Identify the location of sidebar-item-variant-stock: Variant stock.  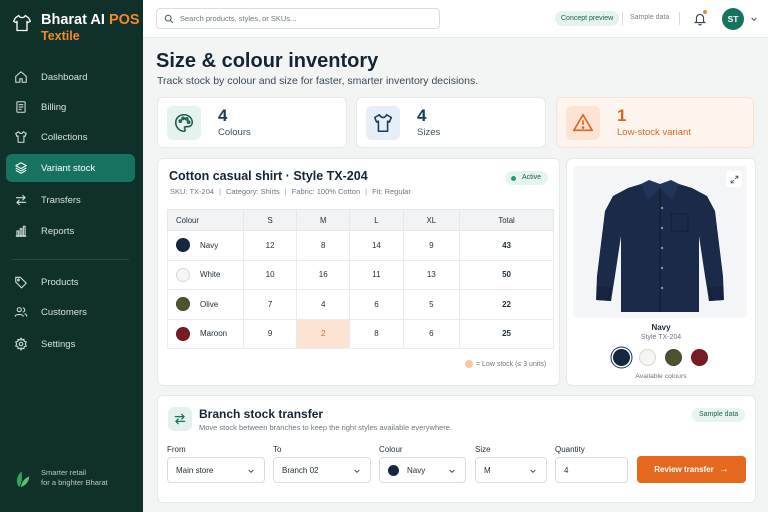
(70, 168).